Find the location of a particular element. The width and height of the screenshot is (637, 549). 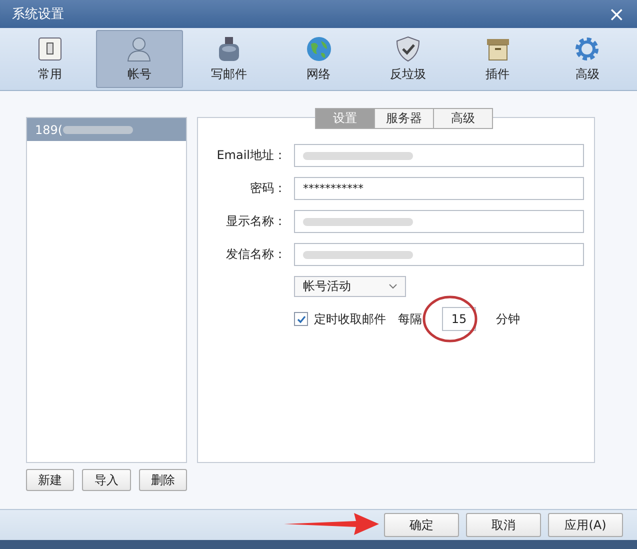

close-button: × is located at coordinates (616, 14).